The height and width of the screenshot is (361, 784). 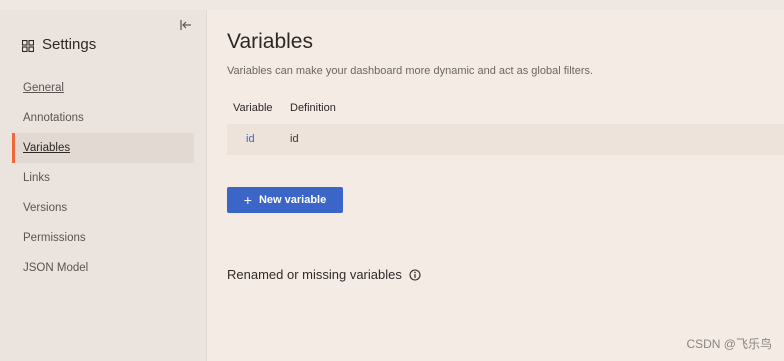 I want to click on variables-table-header: Variable Definition, so click(x=505, y=109).